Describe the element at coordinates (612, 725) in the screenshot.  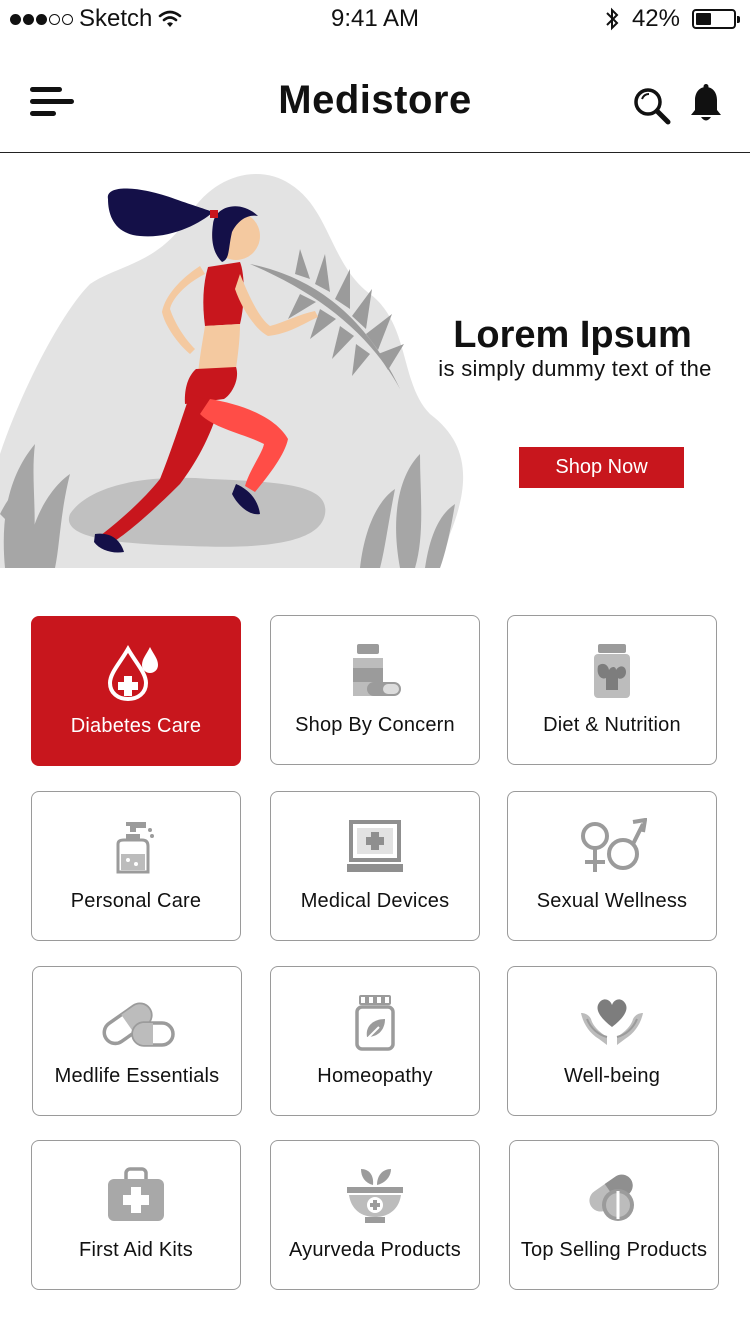
I see `category-label: Diet & Nutrition` at that location.